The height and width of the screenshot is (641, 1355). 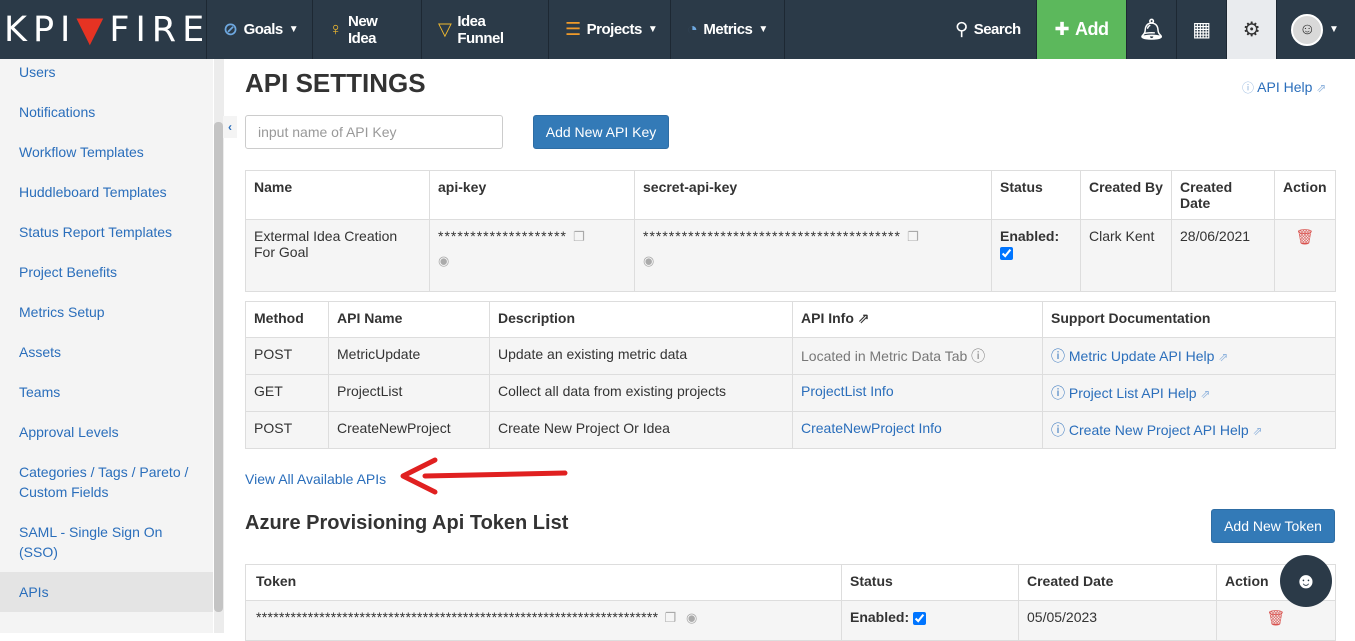 I want to click on api-key-name: Extermal Idea Creation For Goal, so click(x=337, y=255).